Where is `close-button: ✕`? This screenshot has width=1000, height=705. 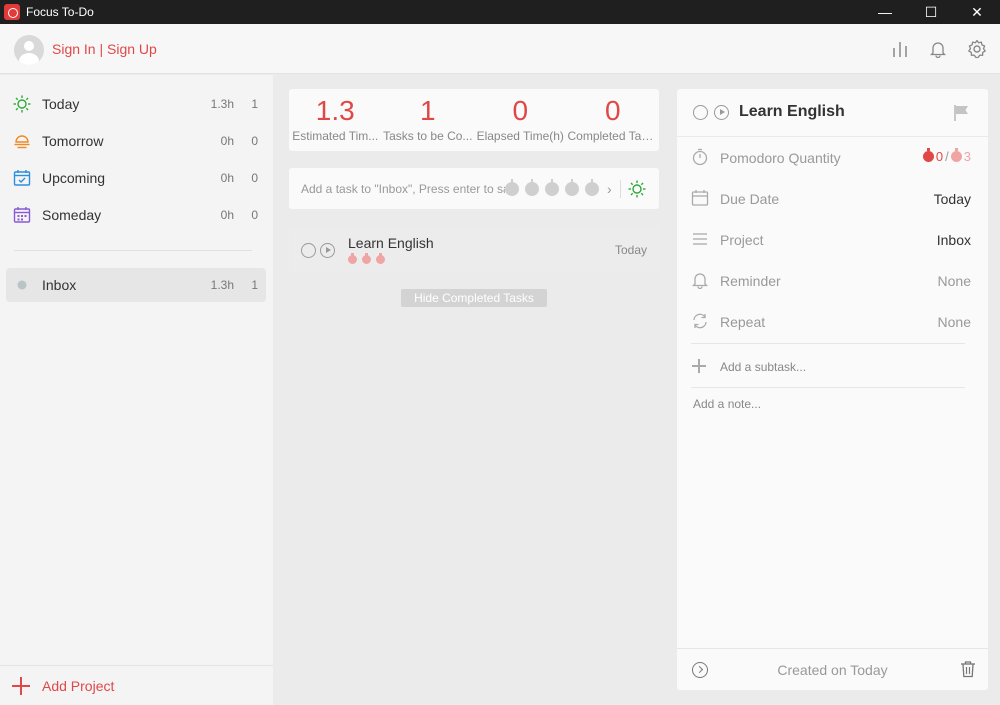
close-button: ✕ is located at coordinates (977, 12).